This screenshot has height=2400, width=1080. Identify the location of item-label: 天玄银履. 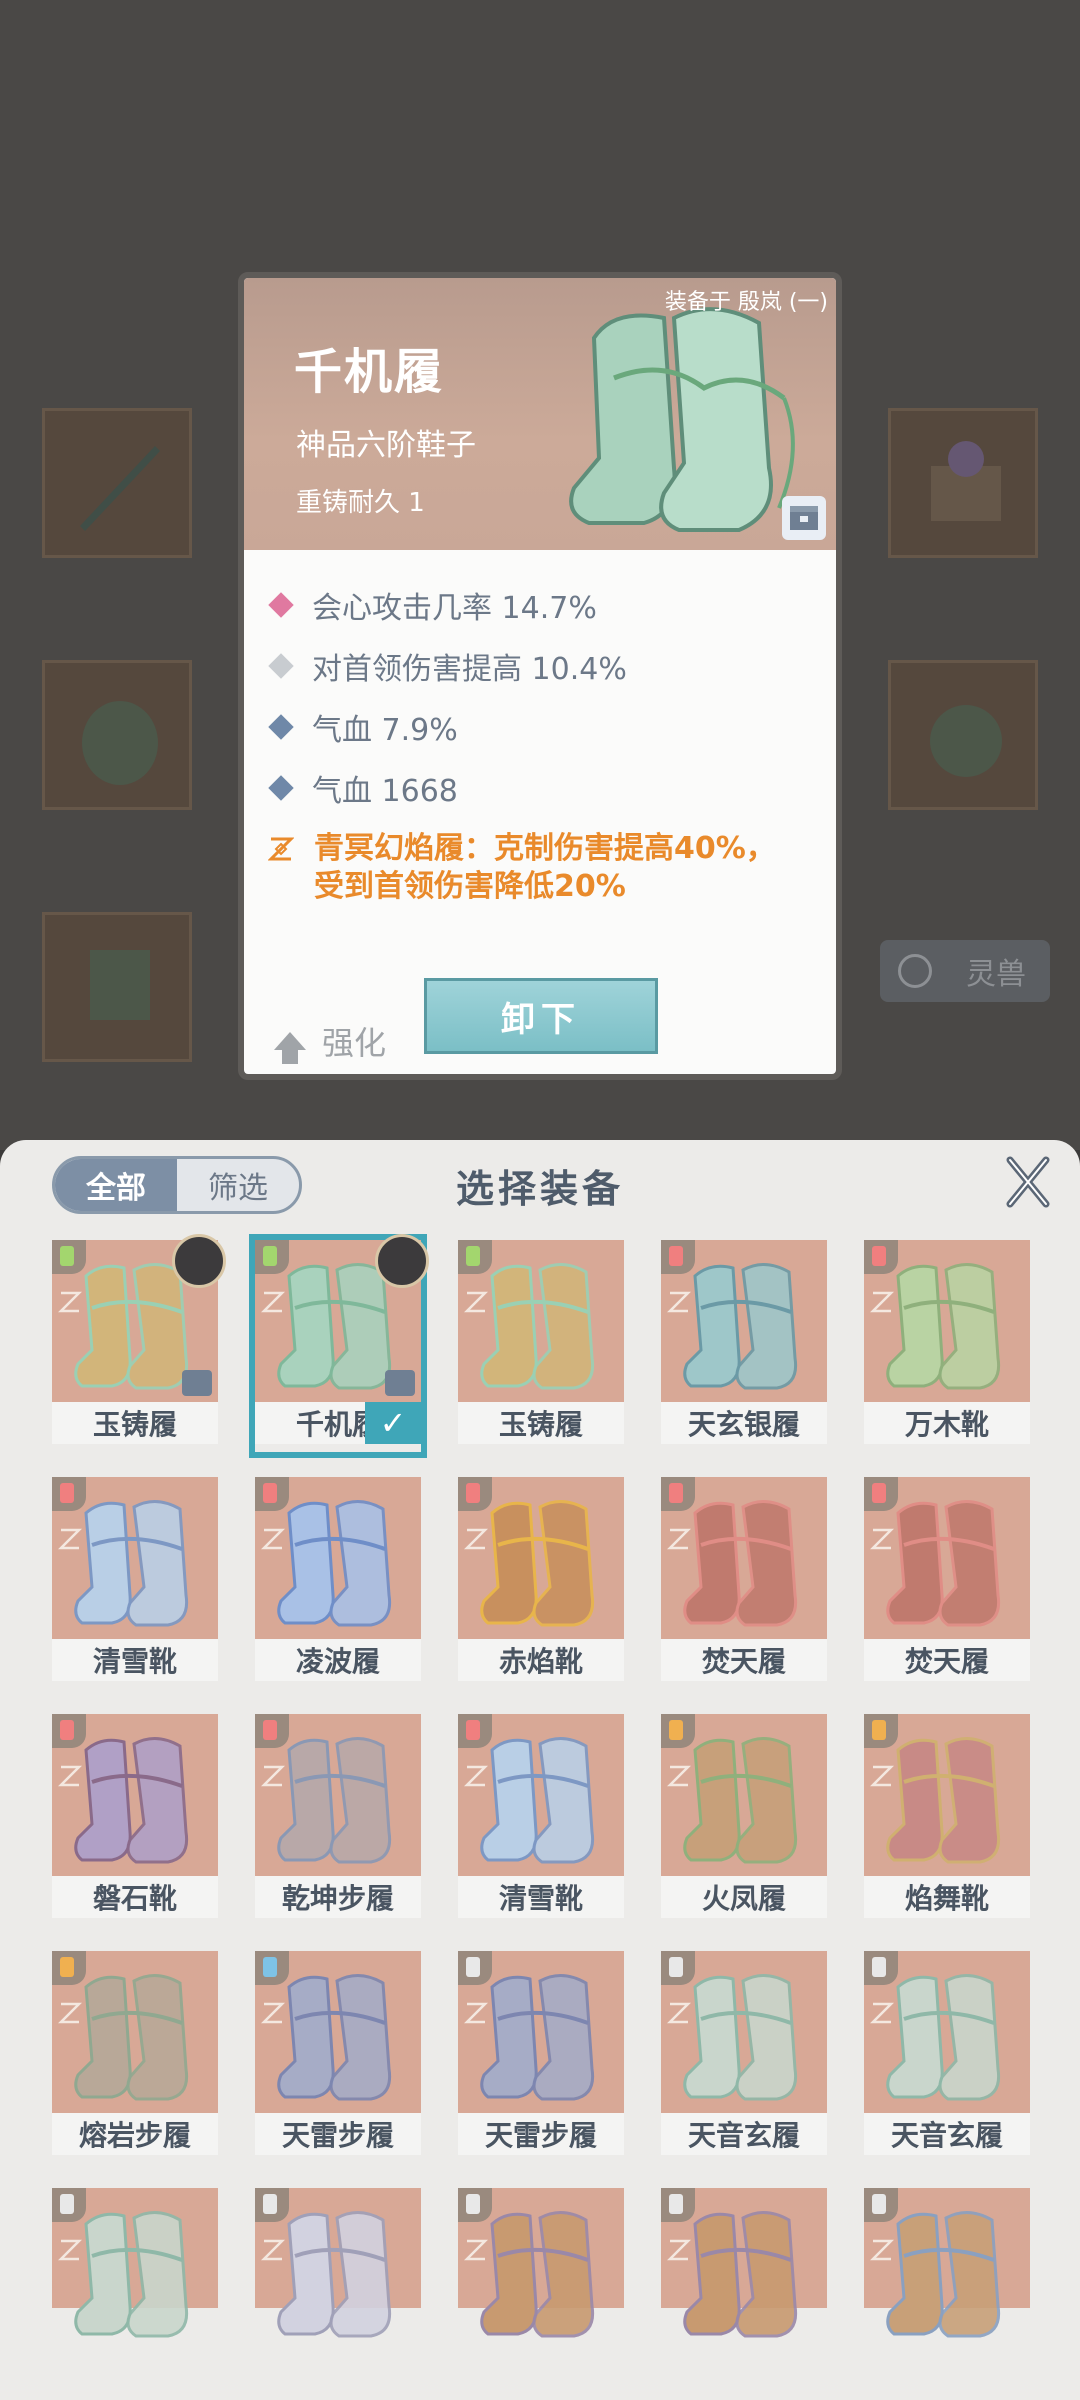
(744, 1423).